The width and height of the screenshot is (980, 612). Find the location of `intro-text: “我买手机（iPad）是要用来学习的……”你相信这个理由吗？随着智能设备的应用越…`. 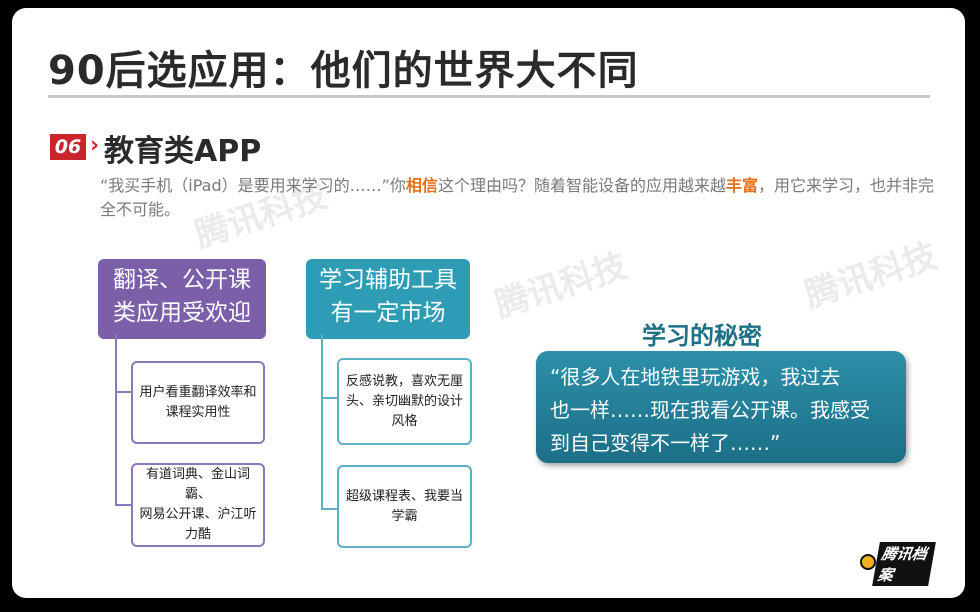

intro-text: “我买手机（iPad）是要用来学习的……”你相信这个理由吗？随着智能设备的应用越… is located at coordinates (520, 198).